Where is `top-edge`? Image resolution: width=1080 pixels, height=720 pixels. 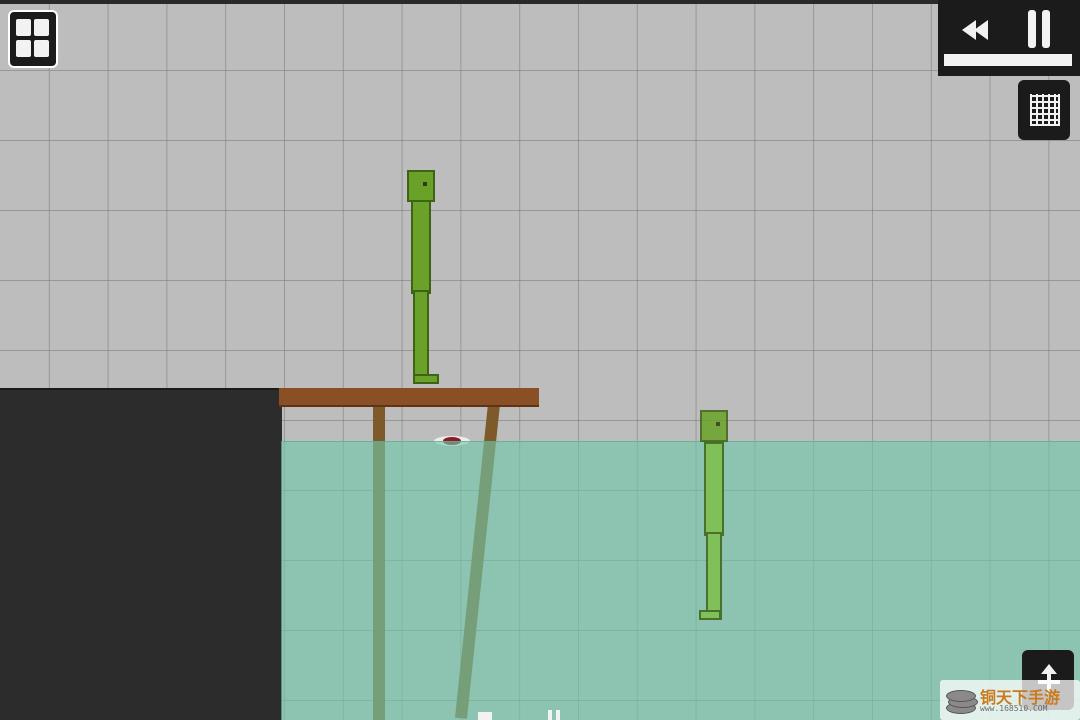
top-edge is located at coordinates (540, 2).